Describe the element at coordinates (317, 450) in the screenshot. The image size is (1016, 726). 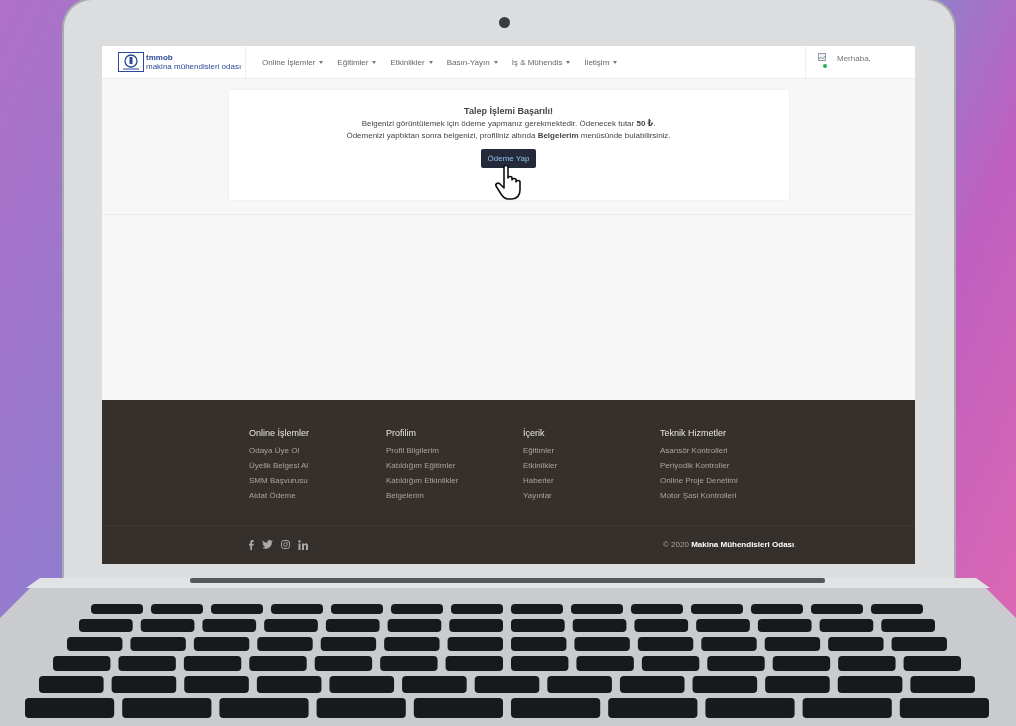
I see `footer-link: Odaya Üye Ol` at that location.